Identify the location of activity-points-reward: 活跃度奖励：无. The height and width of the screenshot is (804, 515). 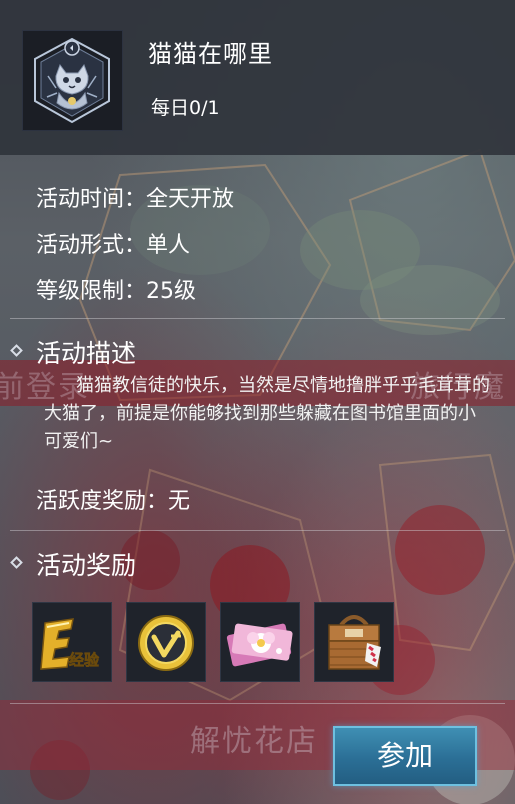
(113, 499).